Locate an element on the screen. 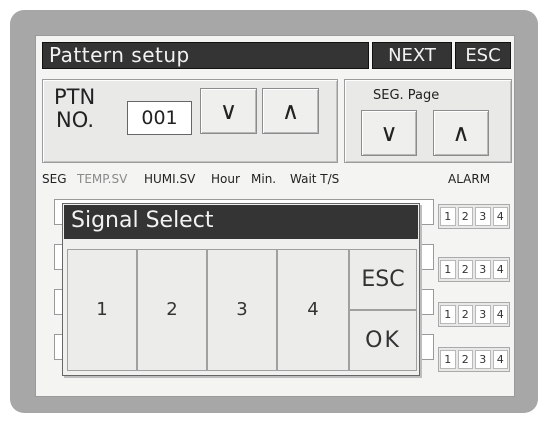  pattern-down-button: ∨ is located at coordinates (228, 111).